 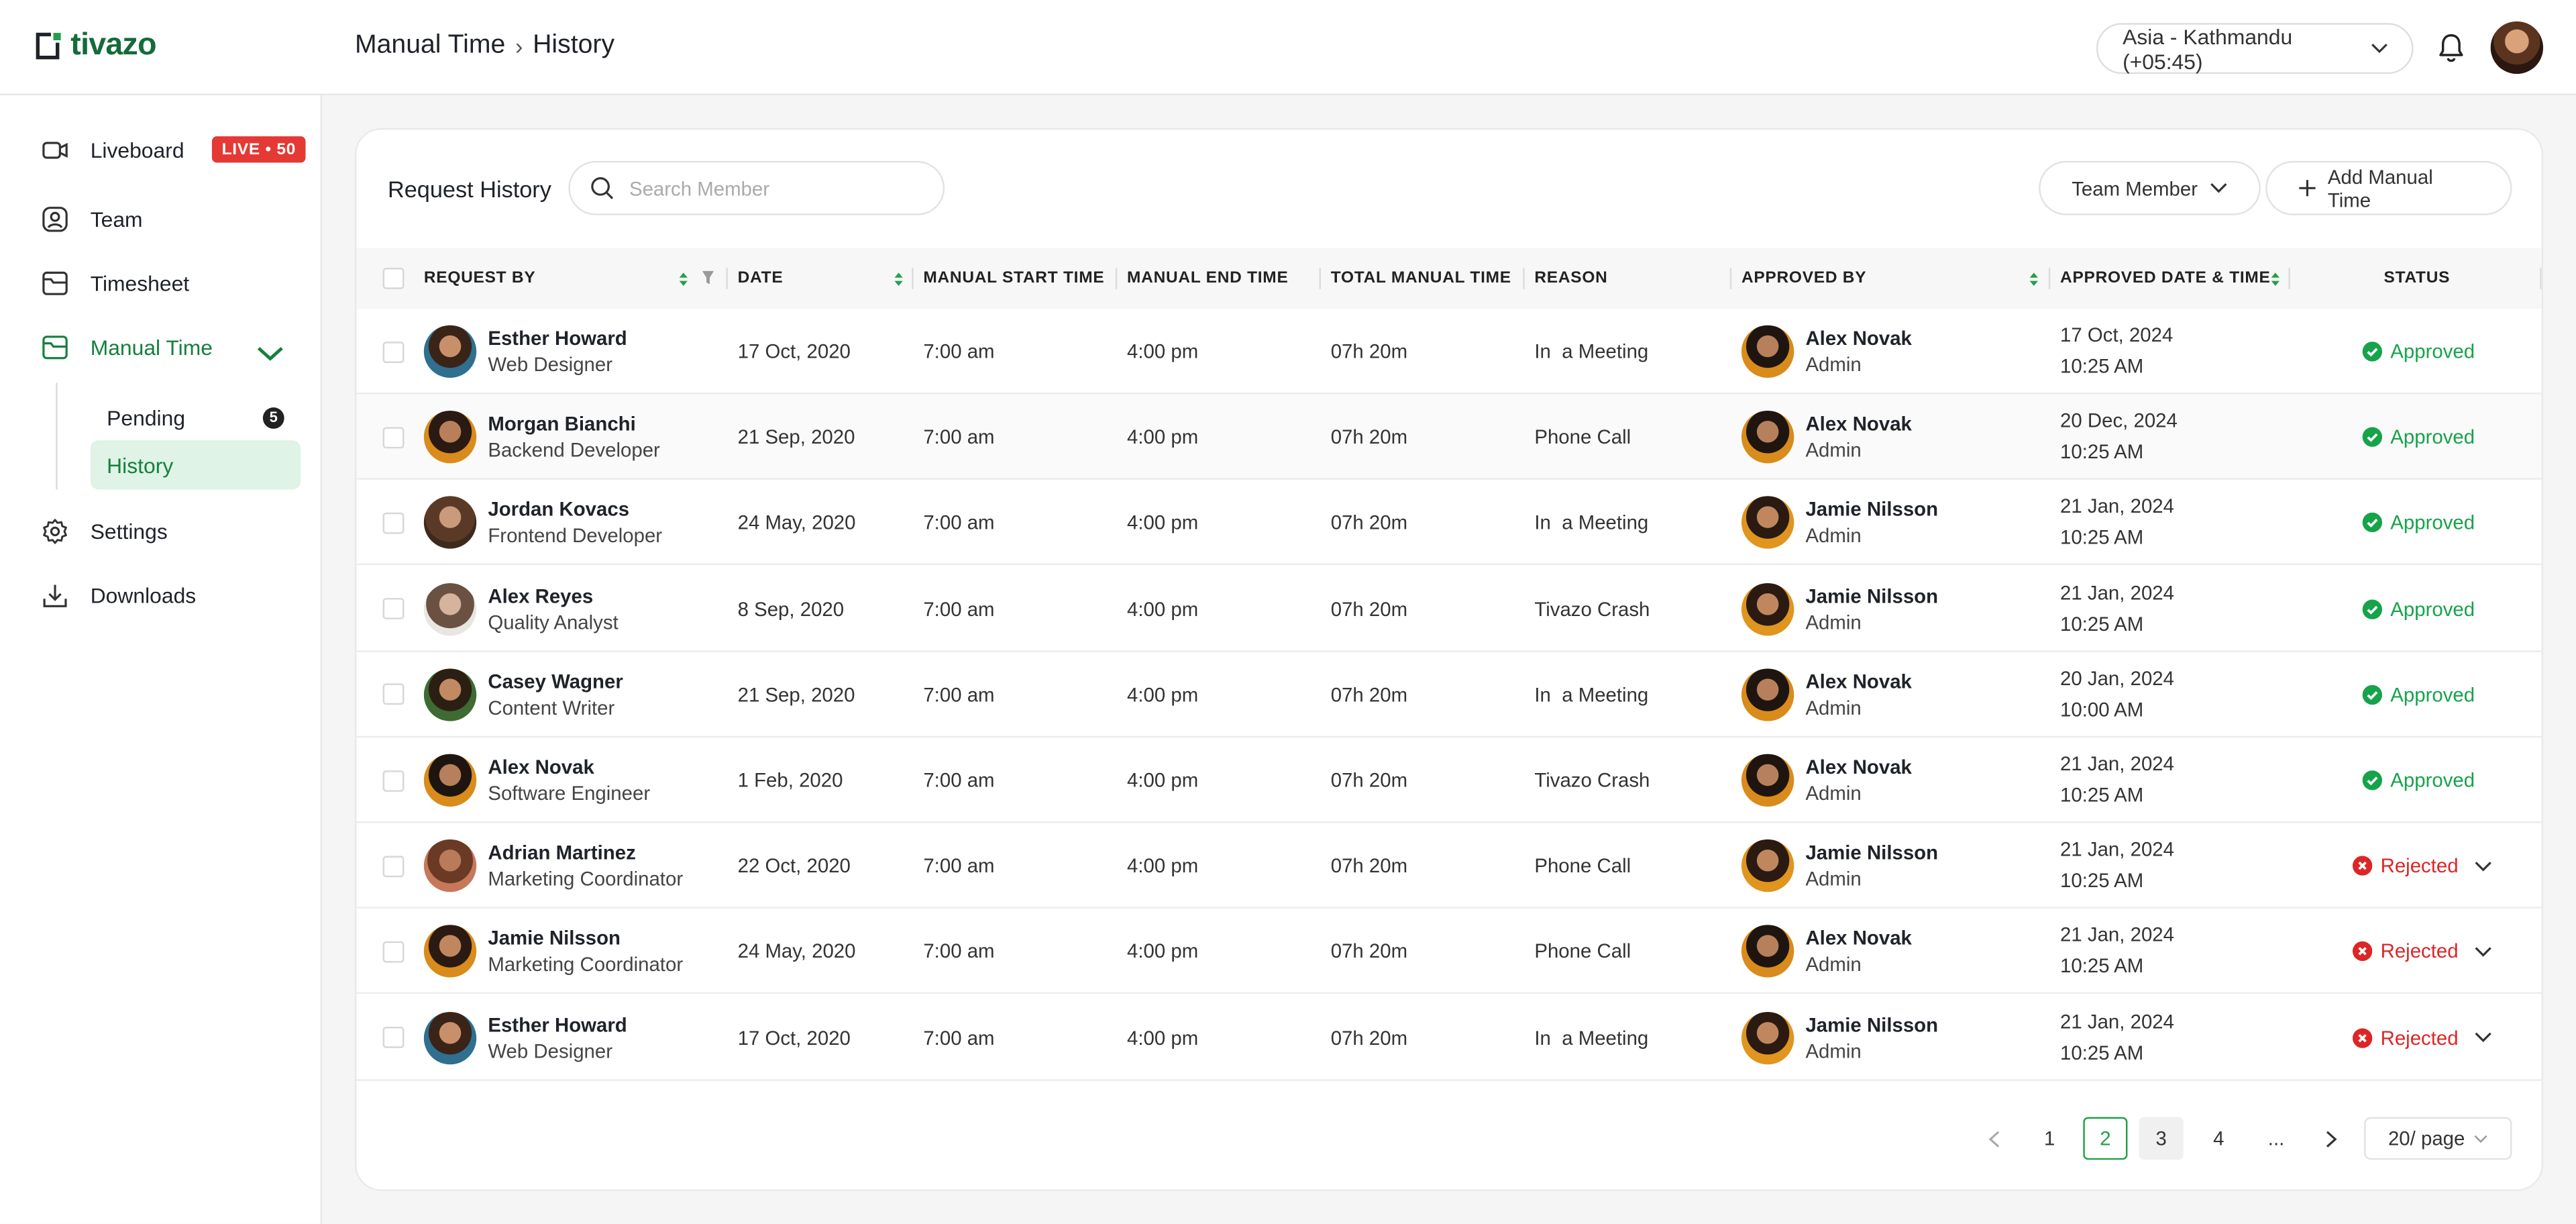 What do you see at coordinates (1208, 278) in the screenshot?
I see `col-manual-end-time: MANUAL END TIME` at bounding box center [1208, 278].